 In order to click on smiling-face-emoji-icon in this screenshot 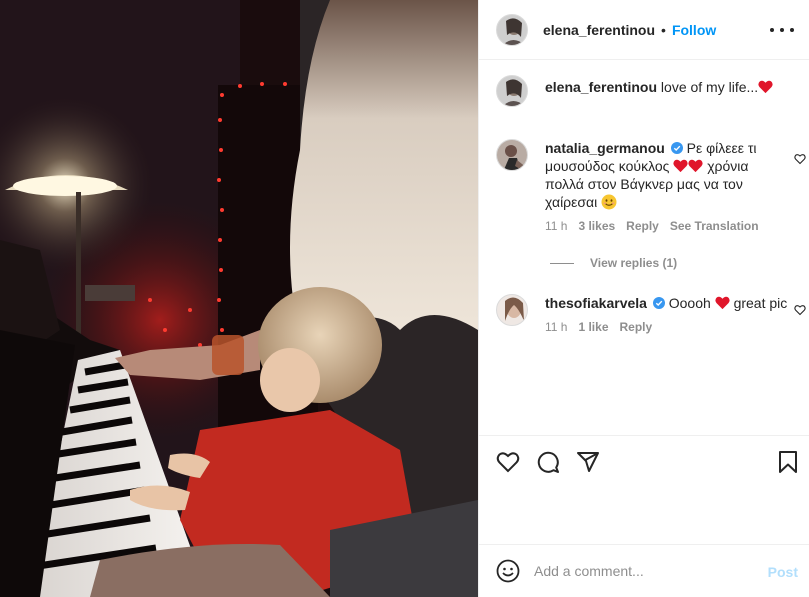, I will do `click(609, 202)`.